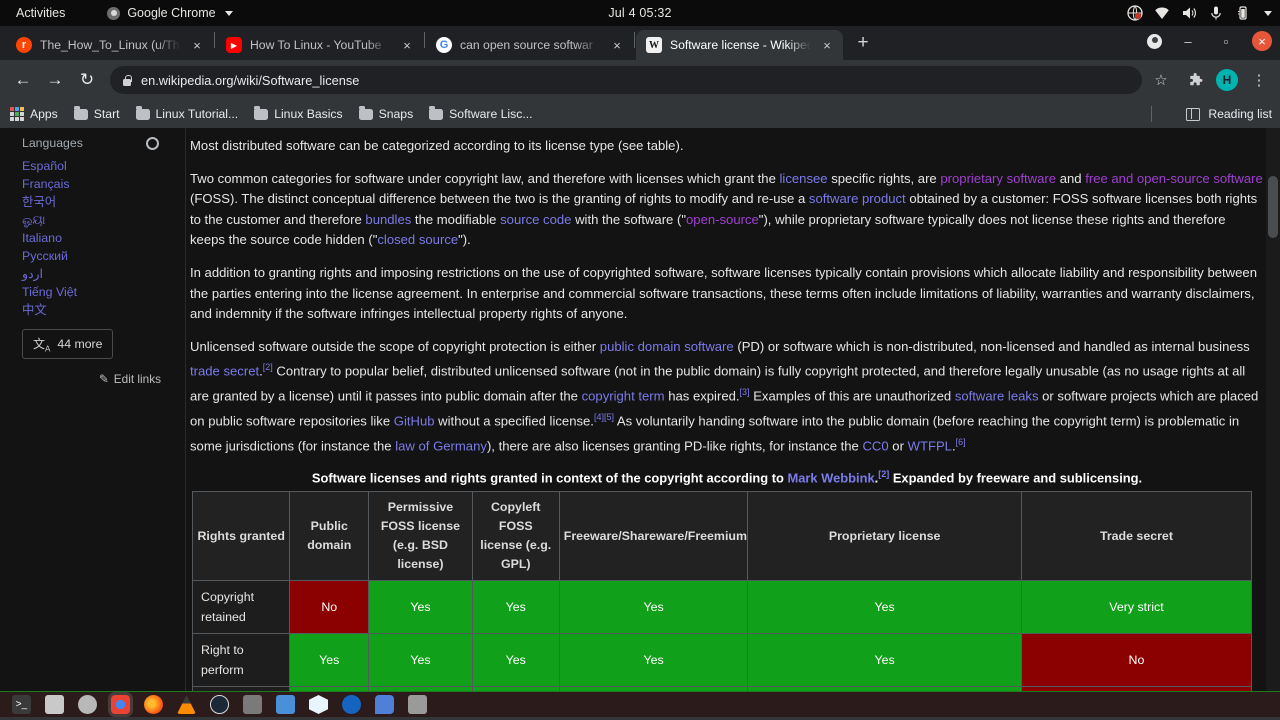 The height and width of the screenshot is (720, 1280). Describe the element at coordinates (384, 704) in the screenshot. I see `messages-icon` at that location.